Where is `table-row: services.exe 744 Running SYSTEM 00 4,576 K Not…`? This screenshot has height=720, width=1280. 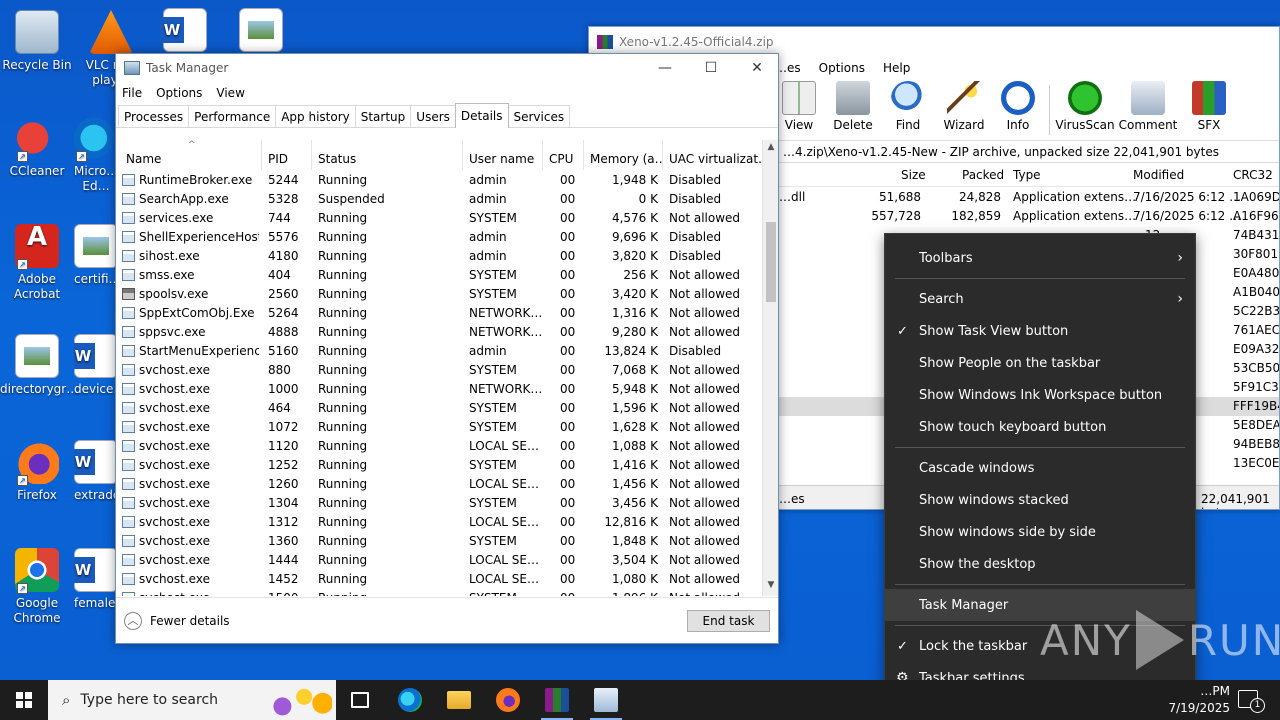 table-row: services.exe 744 Running SYSTEM 00 4,576 K Not… is located at coordinates (440, 218).